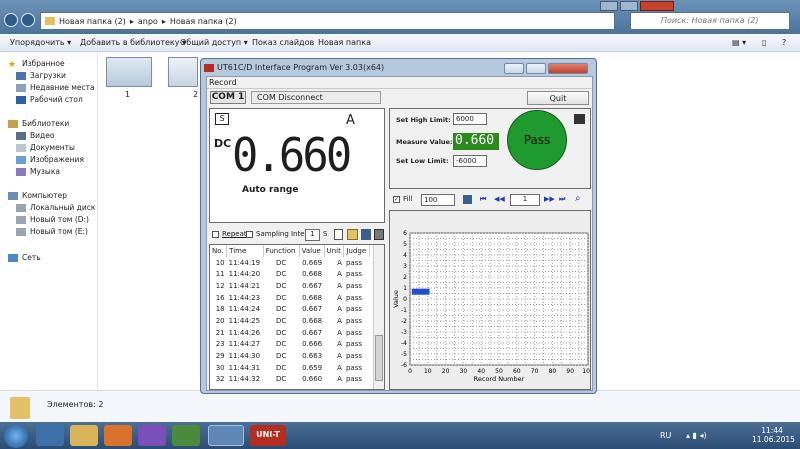 Image resolution: width=800 pixels, height=449 pixels. What do you see at coordinates (773, 435) in the screenshot?
I see `clock: 11:44 11.06.2015` at bounding box center [773, 435].